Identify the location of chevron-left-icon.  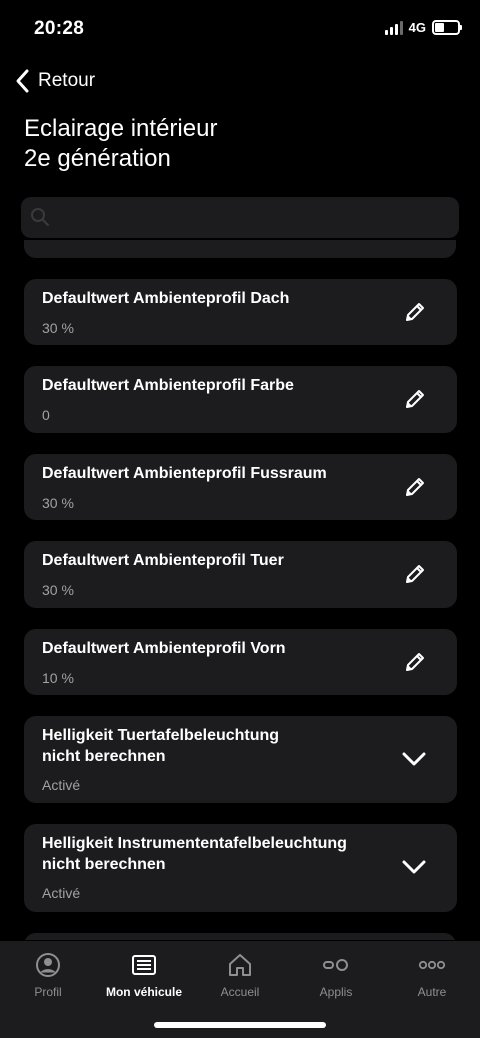
(22, 81).